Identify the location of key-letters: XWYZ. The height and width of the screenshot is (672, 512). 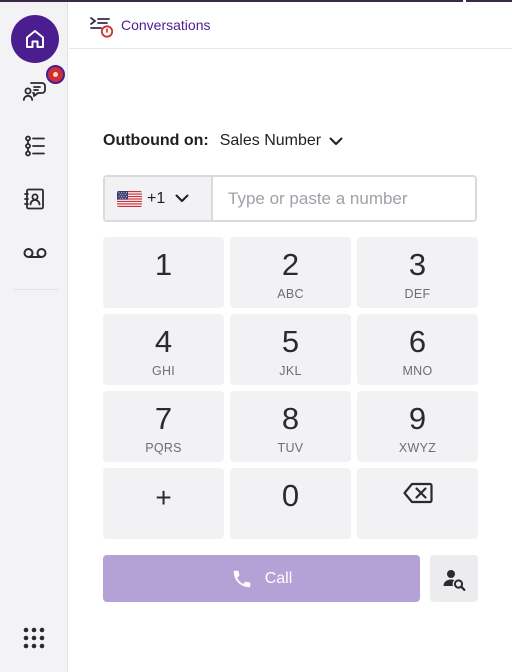
(417, 448).